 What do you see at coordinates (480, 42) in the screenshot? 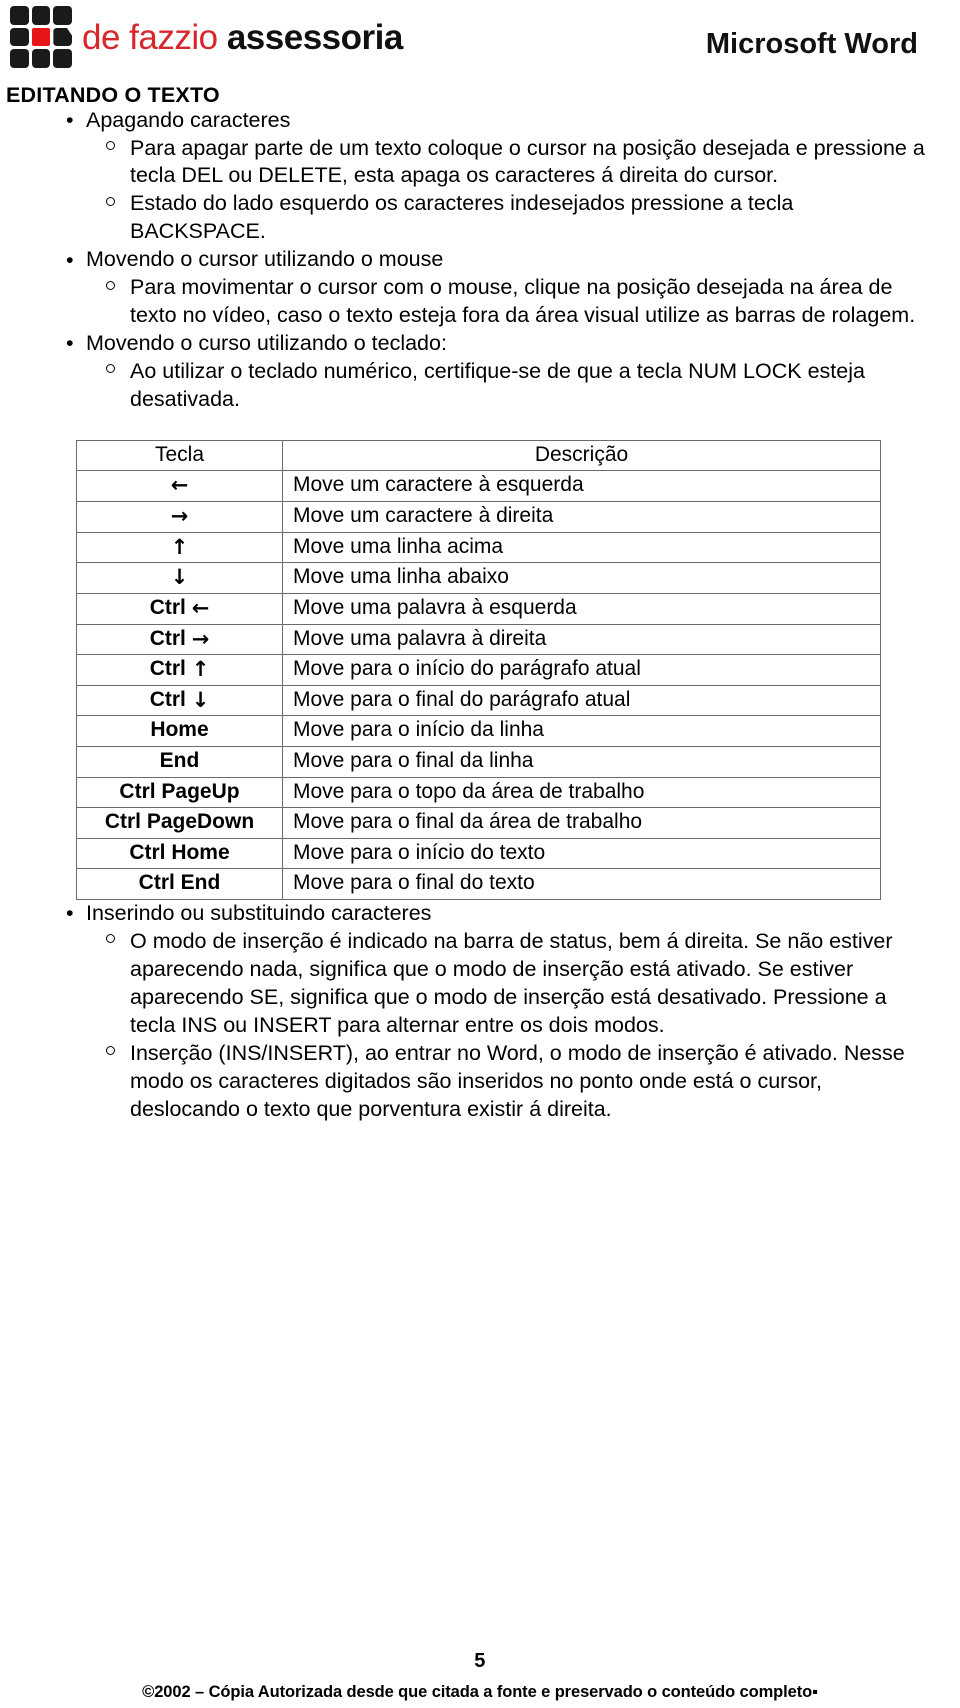
I see `page-header: de fazzio assessoria Microsoft Word` at bounding box center [480, 42].